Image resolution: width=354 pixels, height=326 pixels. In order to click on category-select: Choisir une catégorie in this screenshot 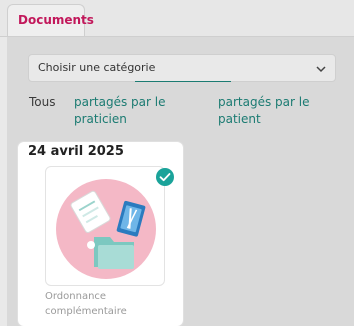, I will do `click(182, 68)`.